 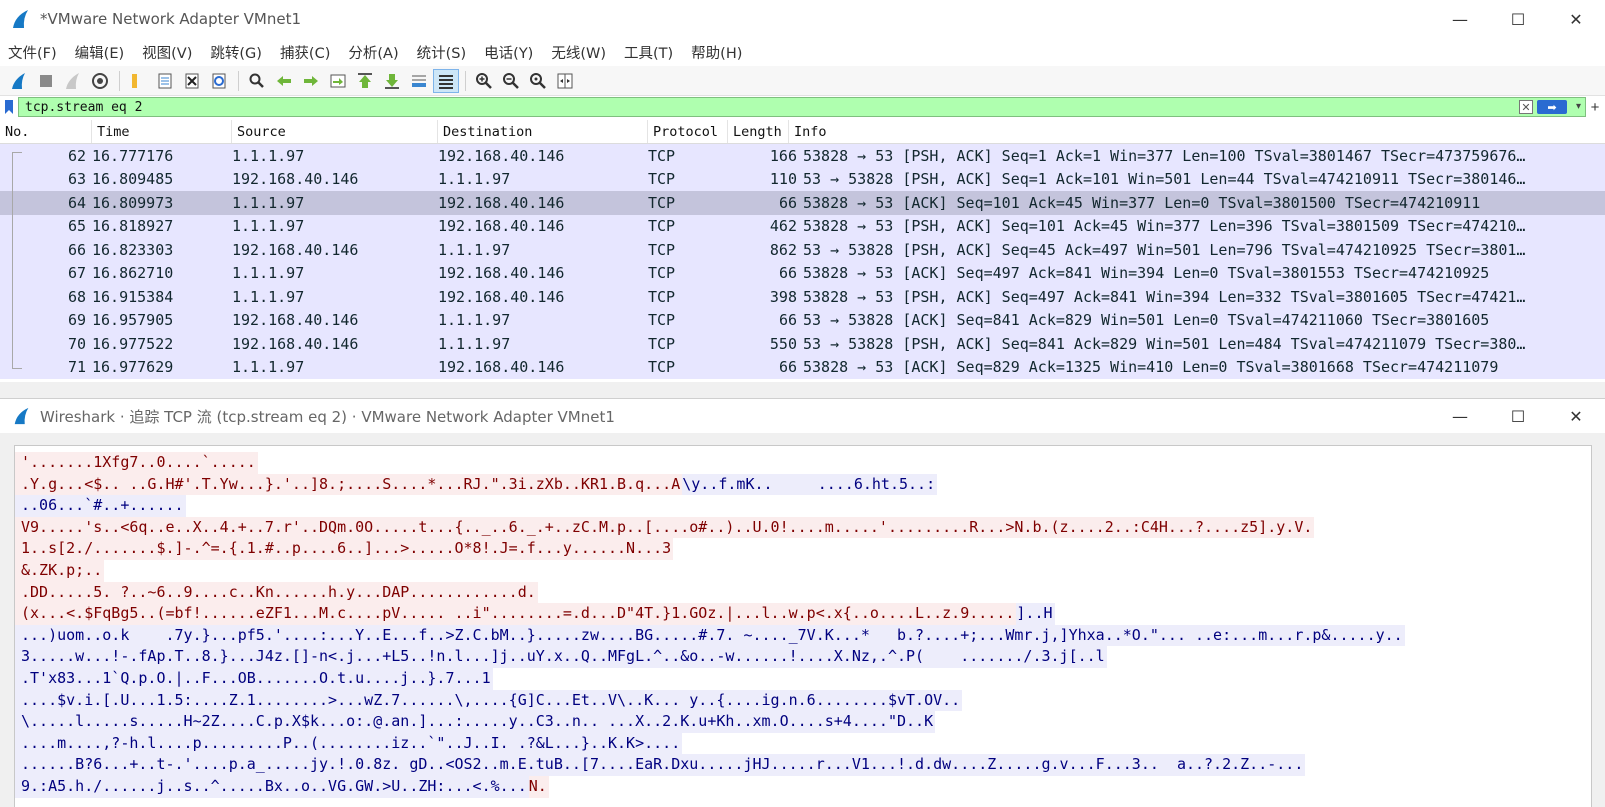 I want to click on stop-capture-icon, so click(x=46, y=81).